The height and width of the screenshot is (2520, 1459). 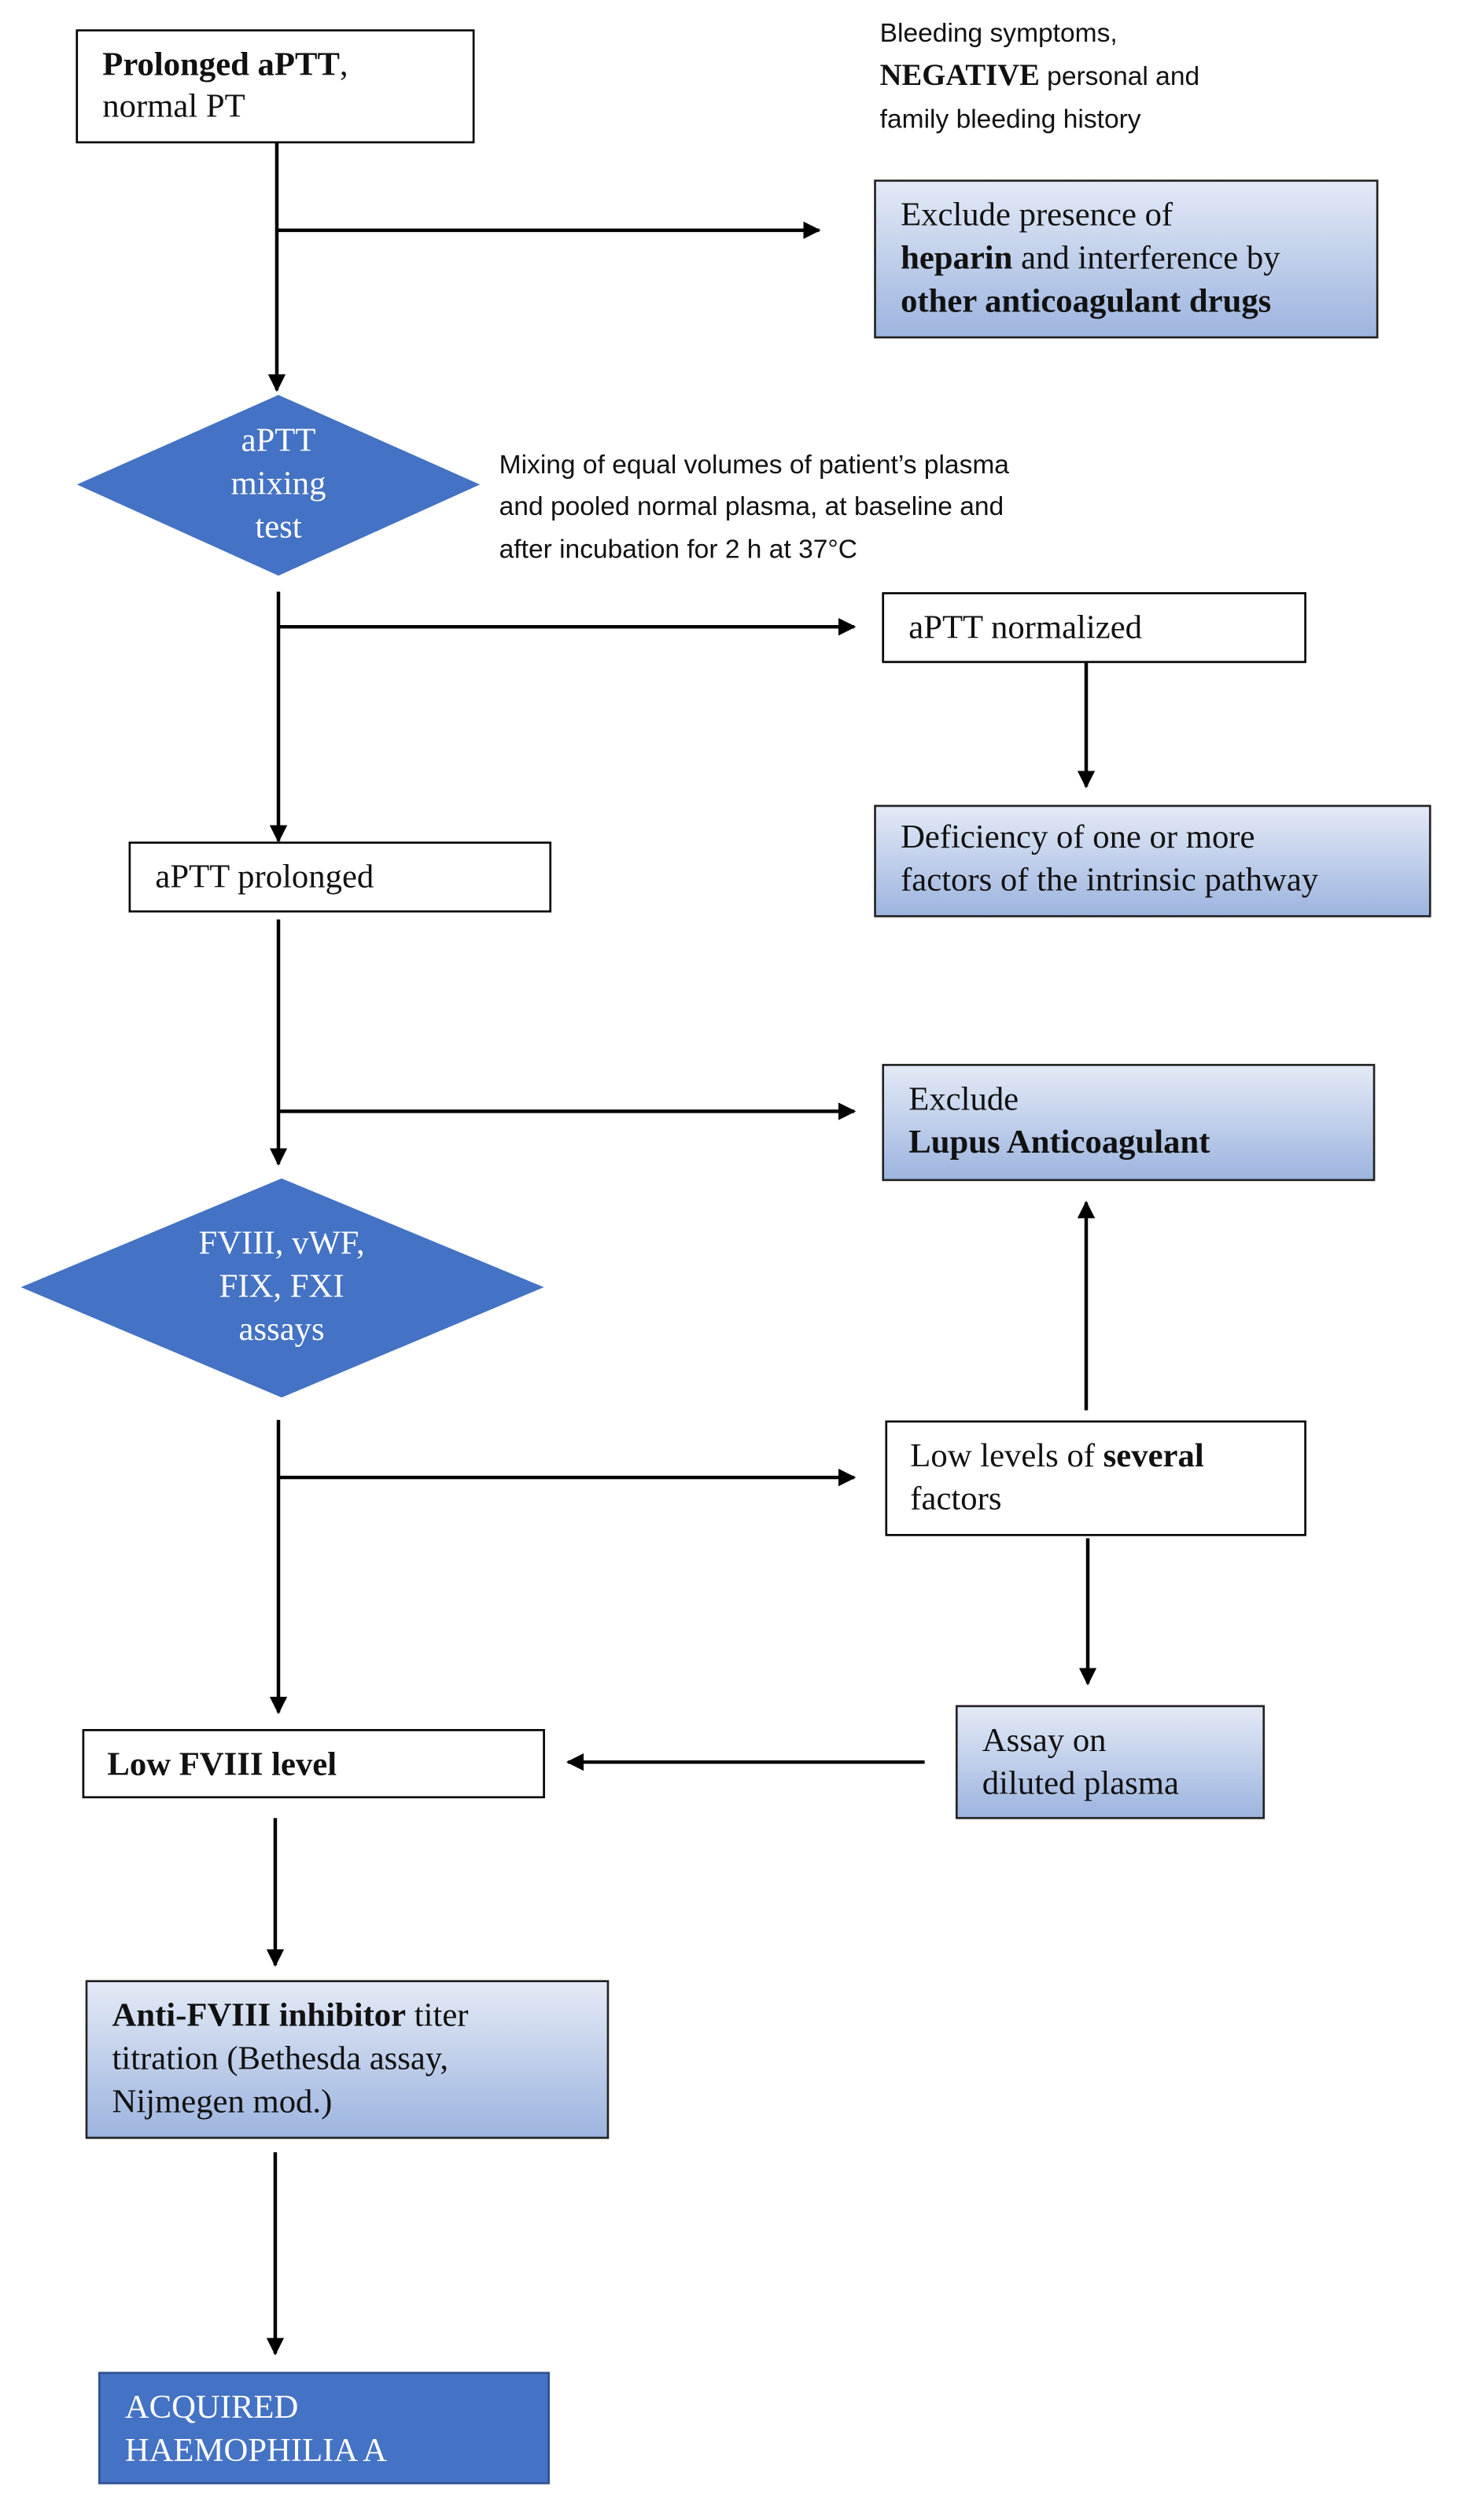 I want to click on start-box: Prolonged aPTT, normal PT, so click(x=275, y=86).